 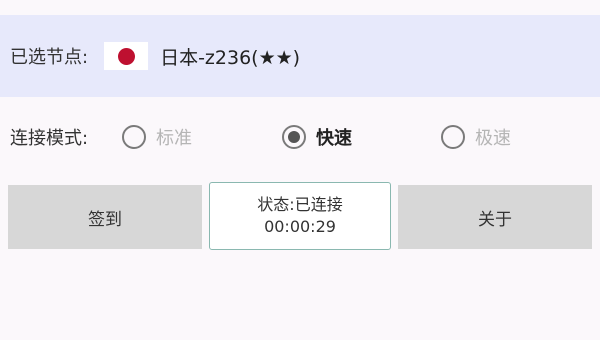 What do you see at coordinates (300, 216) in the screenshot?
I see `connection-status-box: 状态:已连接 00:00:29` at bounding box center [300, 216].